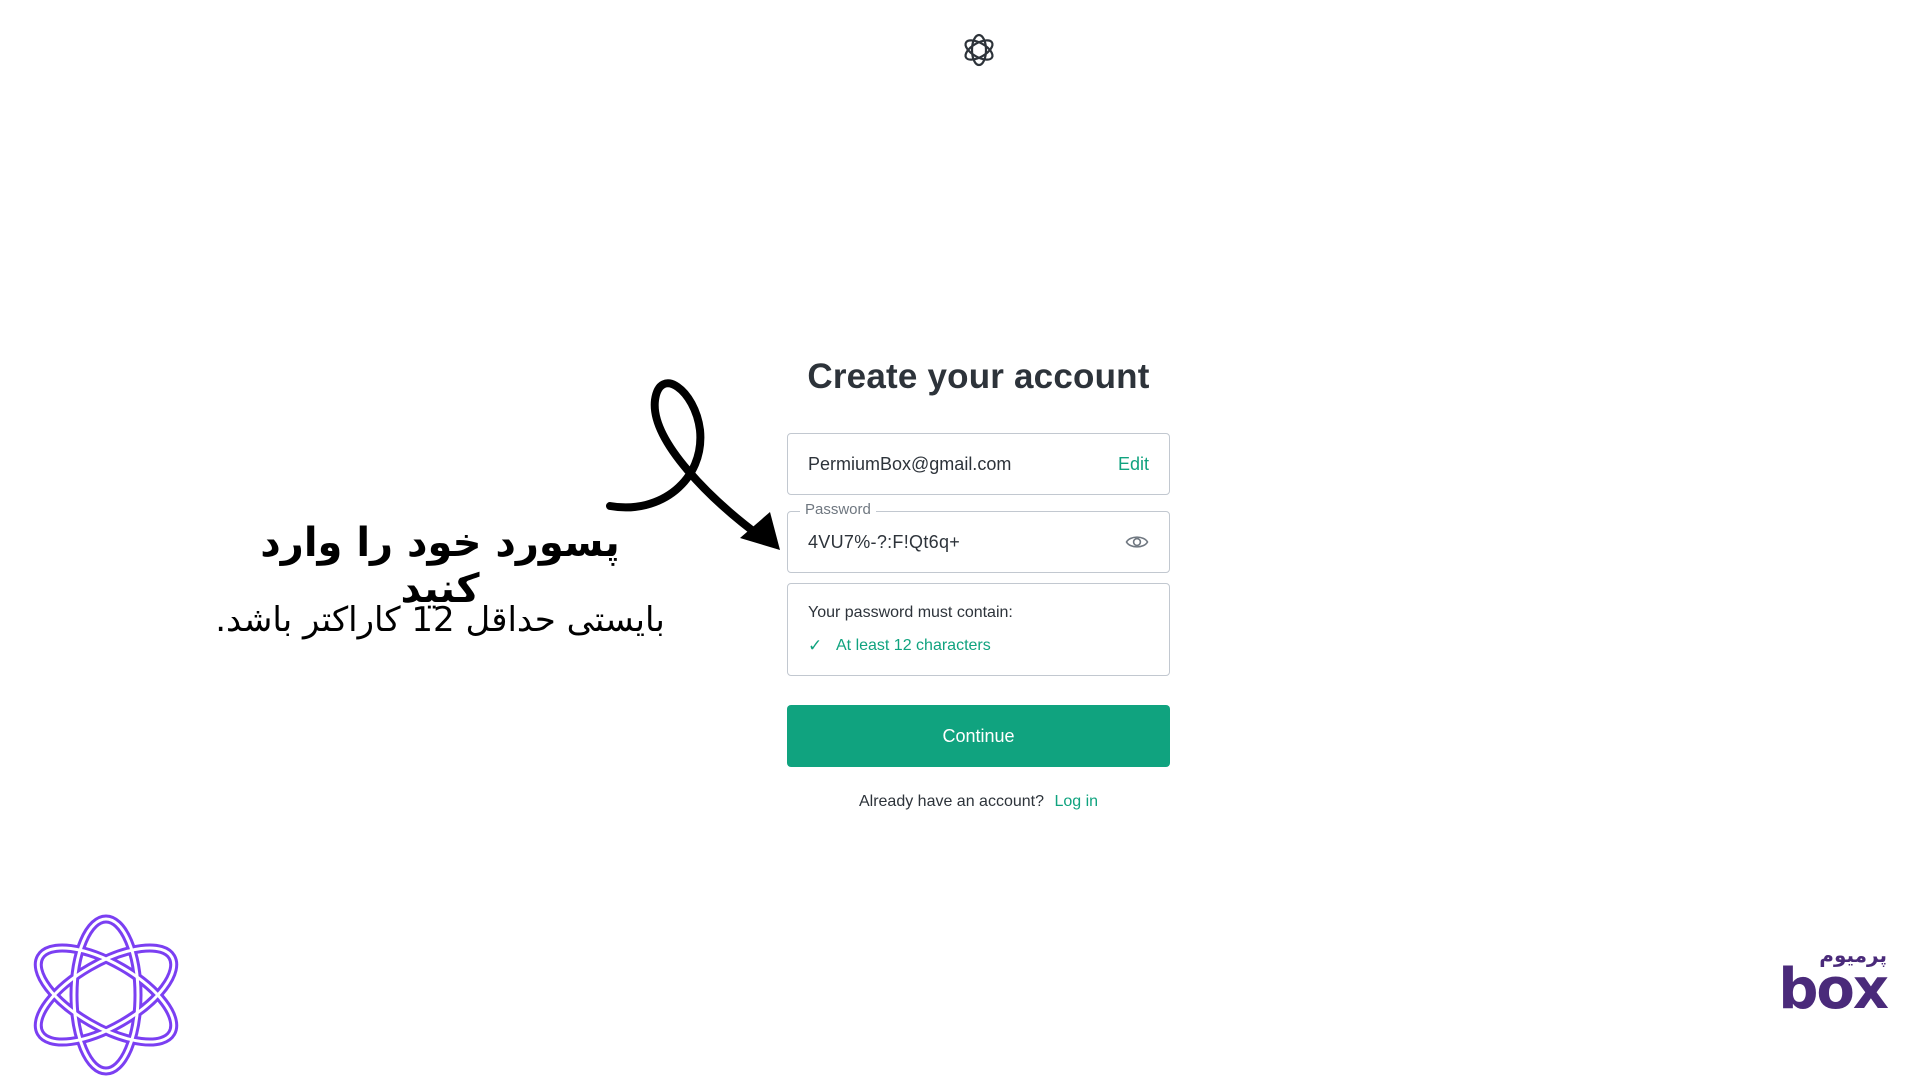 The height and width of the screenshot is (1080, 1920). Describe the element at coordinates (440, 620) in the screenshot. I see `annotation-subtitle: بایستی حداقل 12 کاراکتر باشد.` at that location.